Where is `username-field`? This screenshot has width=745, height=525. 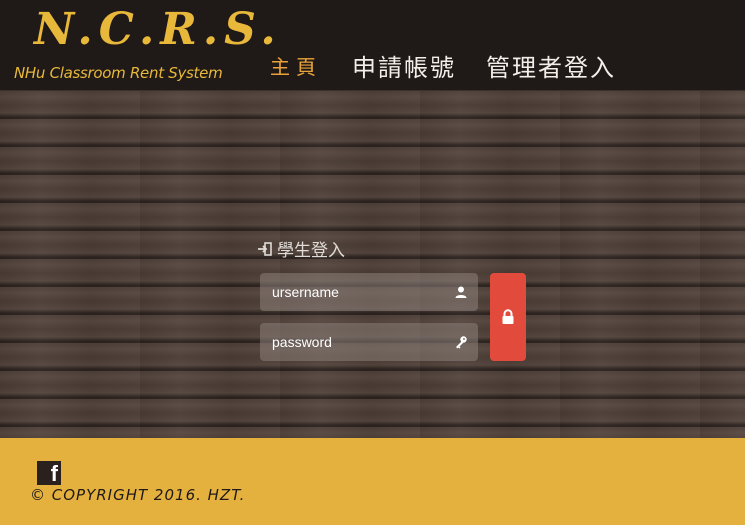 username-field is located at coordinates (369, 292).